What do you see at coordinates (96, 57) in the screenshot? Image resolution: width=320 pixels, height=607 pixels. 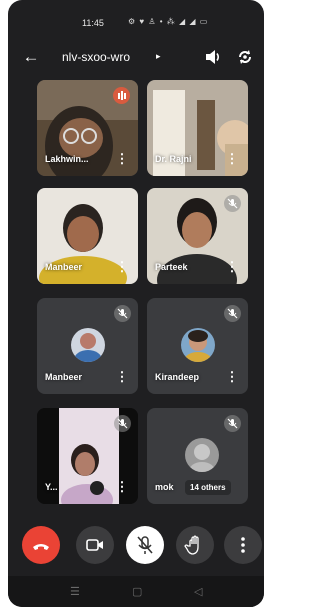 I see `meeting-code: nlv-sxoo-wro` at bounding box center [96, 57].